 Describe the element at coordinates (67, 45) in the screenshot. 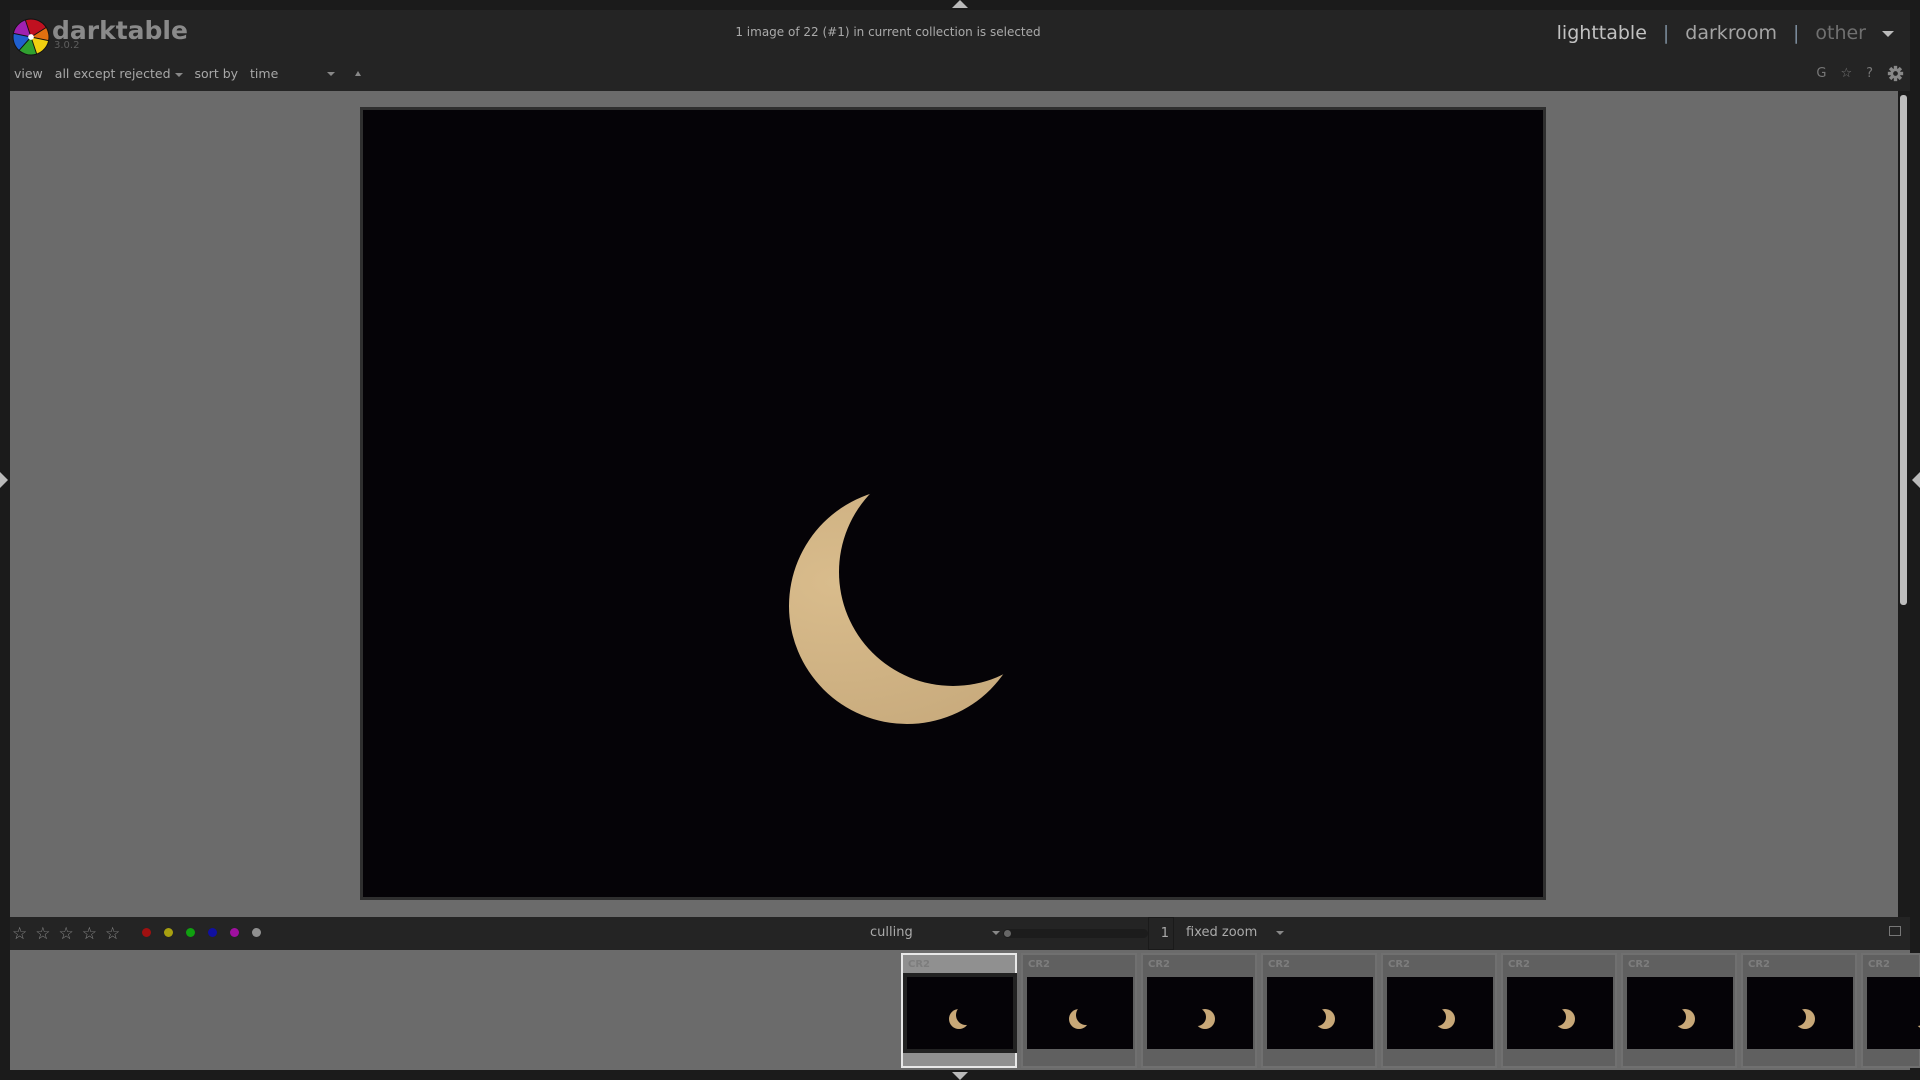

I see `app-version: 3.0.2` at that location.